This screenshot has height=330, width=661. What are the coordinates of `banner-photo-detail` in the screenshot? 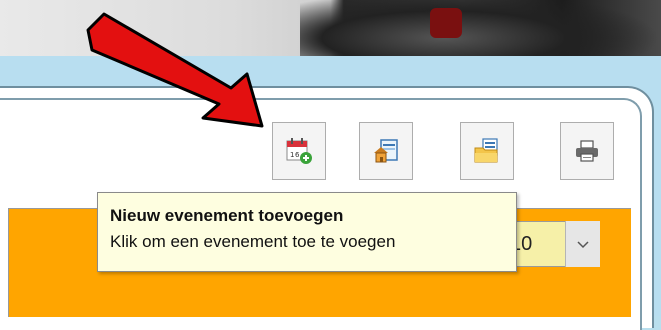 It's located at (446, 23).